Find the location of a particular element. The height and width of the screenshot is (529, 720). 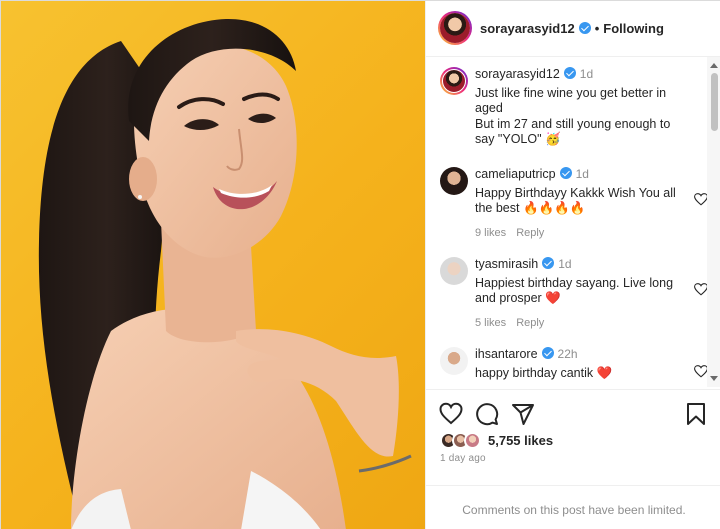

author-username: sorayarasyid12 is located at coordinates (527, 28).